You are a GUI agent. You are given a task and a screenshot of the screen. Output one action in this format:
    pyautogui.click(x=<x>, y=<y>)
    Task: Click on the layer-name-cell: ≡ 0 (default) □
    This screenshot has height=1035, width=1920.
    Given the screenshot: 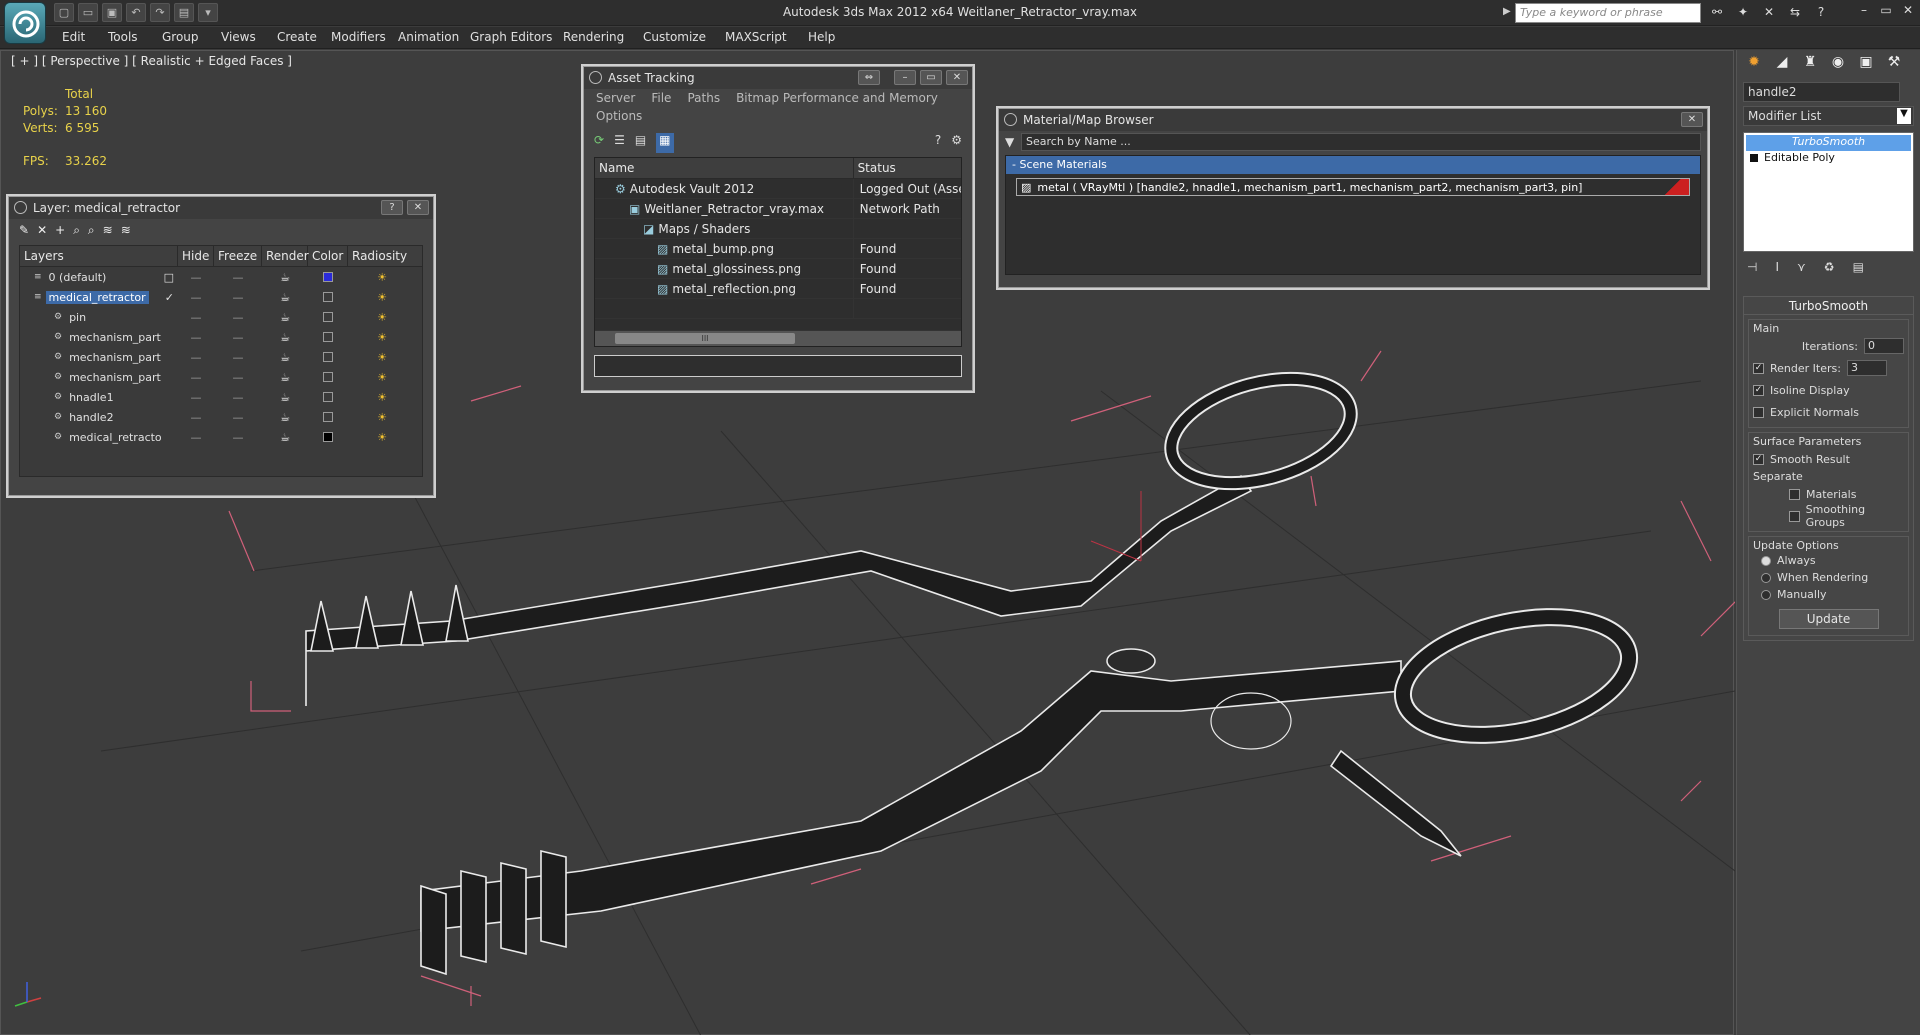 What is the action you would take?
    pyautogui.click(x=99, y=277)
    